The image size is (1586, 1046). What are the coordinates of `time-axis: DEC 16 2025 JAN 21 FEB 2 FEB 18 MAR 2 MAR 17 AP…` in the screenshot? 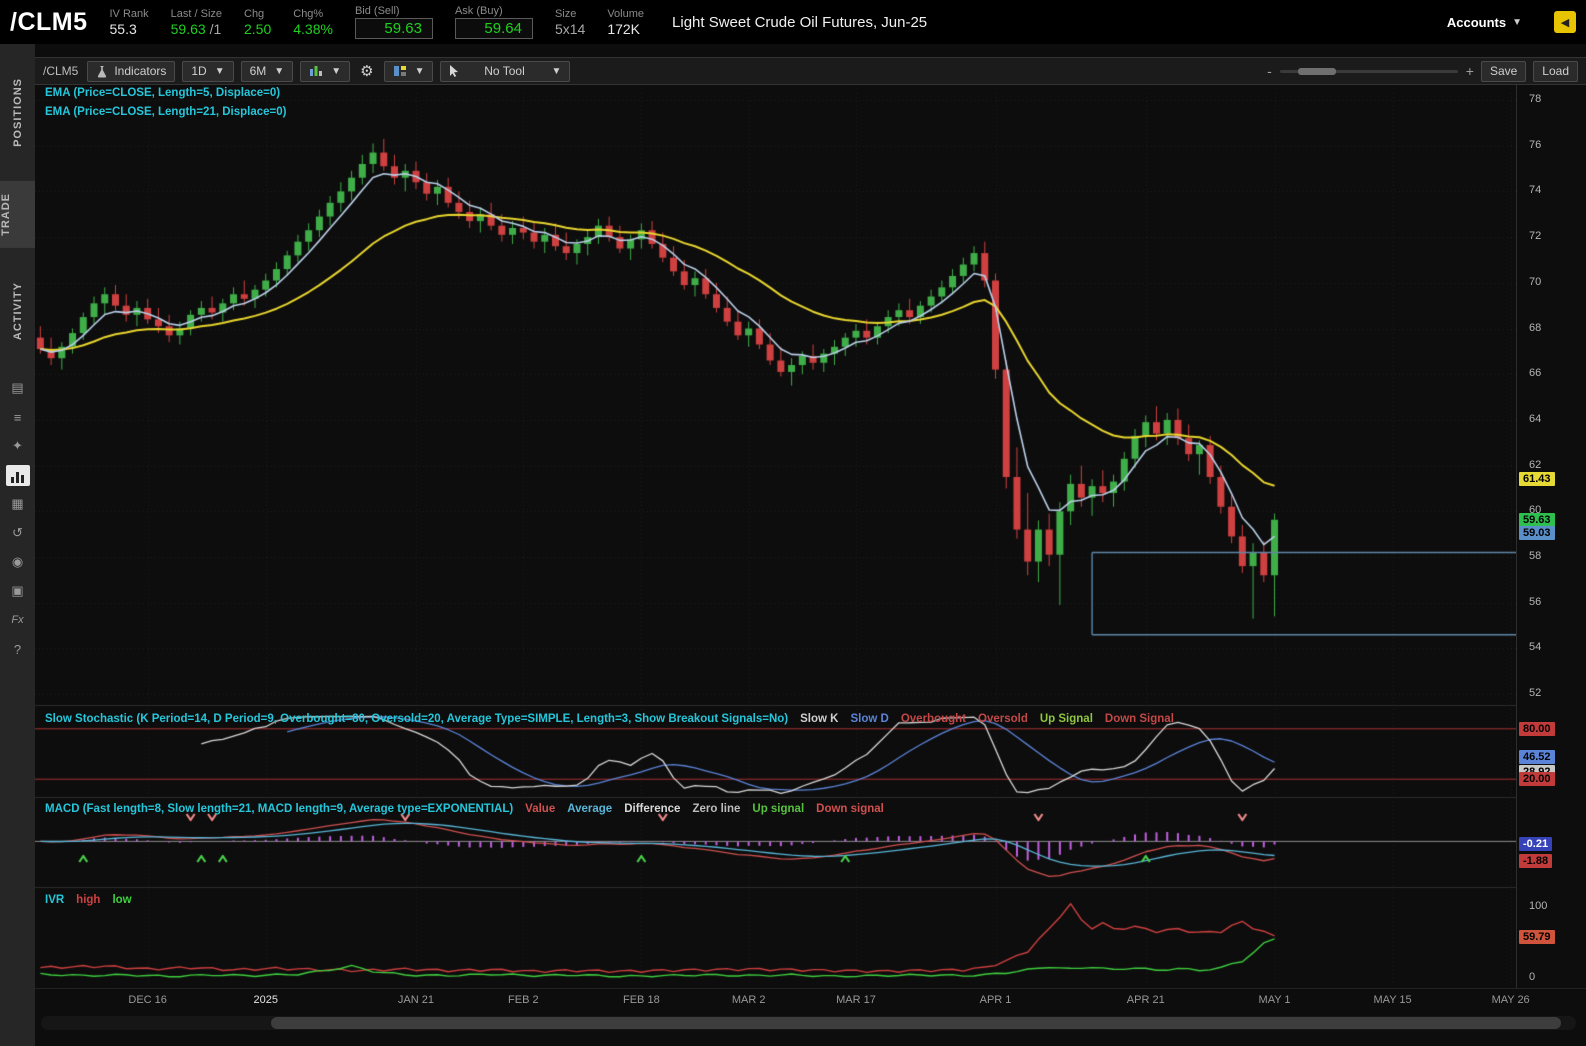 It's located at (810, 1000).